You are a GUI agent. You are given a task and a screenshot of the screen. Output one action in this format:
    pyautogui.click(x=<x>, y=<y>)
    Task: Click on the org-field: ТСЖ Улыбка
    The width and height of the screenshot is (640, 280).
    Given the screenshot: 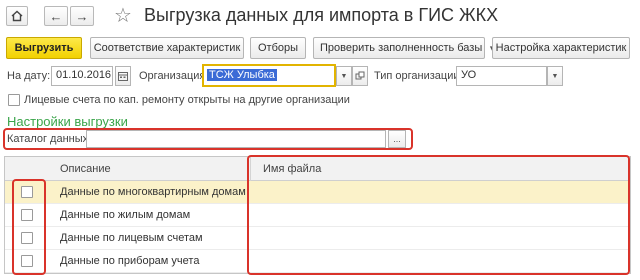 What is the action you would take?
    pyautogui.click(x=269, y=75)
    